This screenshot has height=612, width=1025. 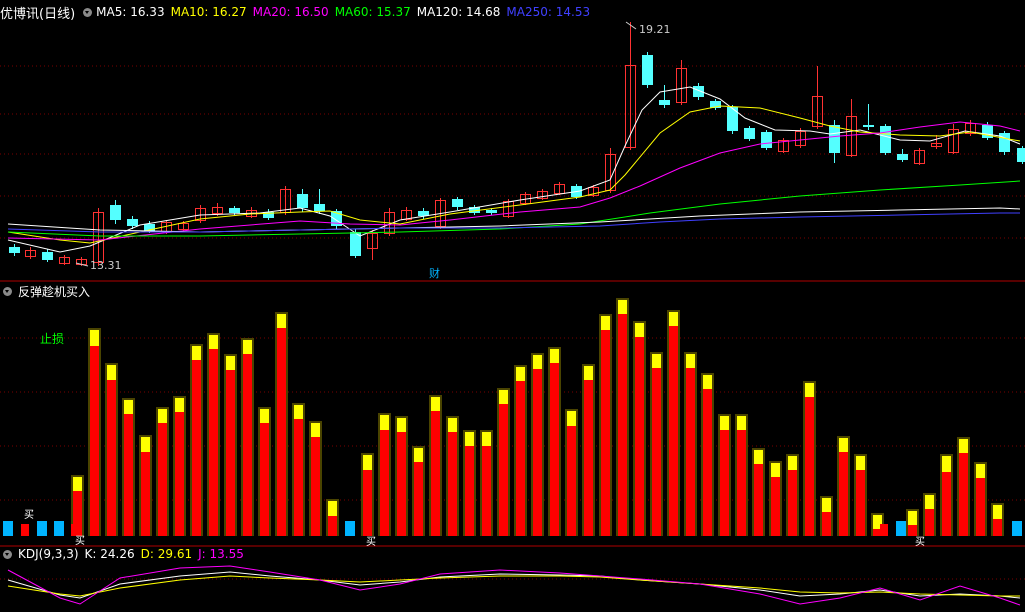 What do you see at coordinates (514, 585) in the screenshot?
I see `kdj-j-line` at bounding box center [514, 585].